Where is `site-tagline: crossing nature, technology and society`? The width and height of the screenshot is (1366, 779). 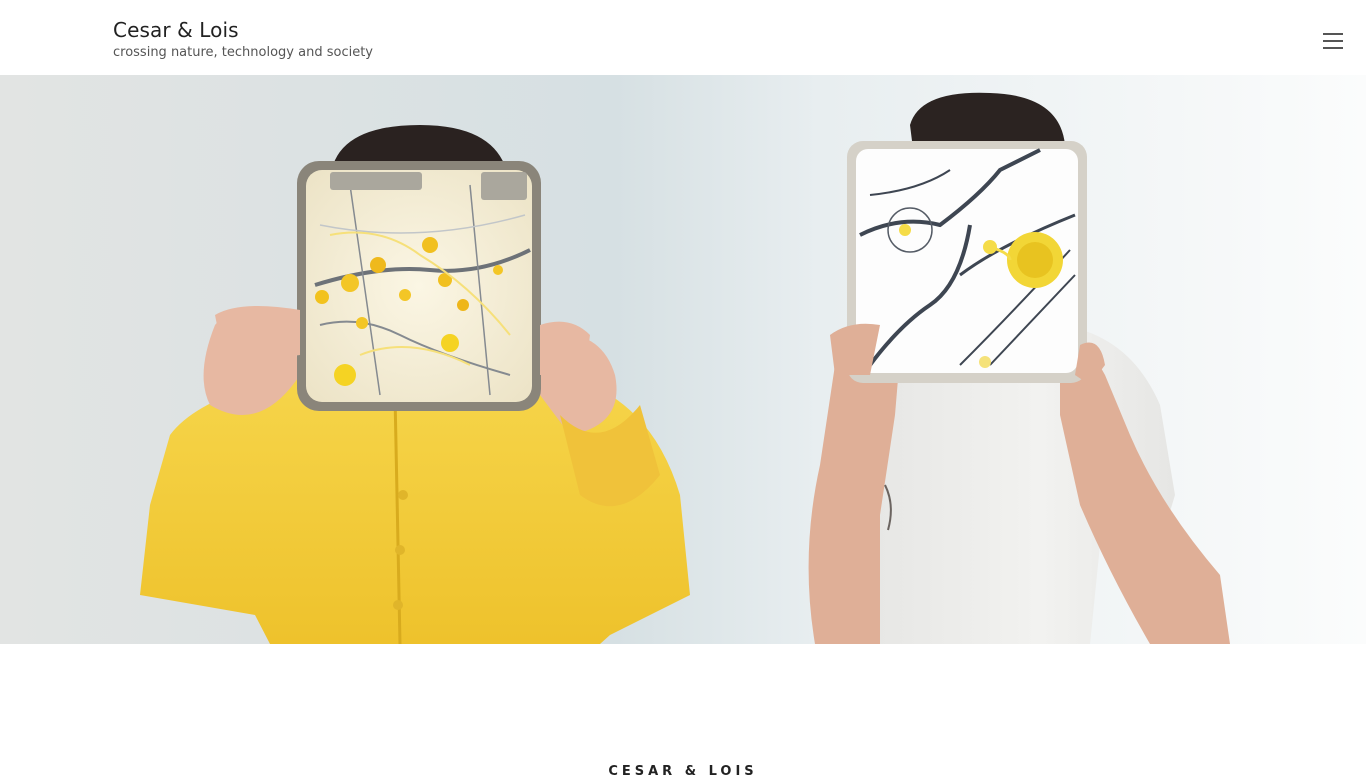
site-tagline: crossing nature, technology and society is located at coordinates (243, 52).